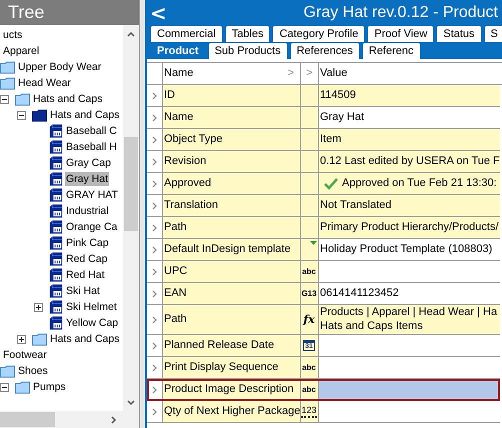 The width and height of the screenshot is (502, 428). What do you see at coordinates (114, 420) in the screenshot?
I see `scroll-right-icon` at bounding box center [114, 420].